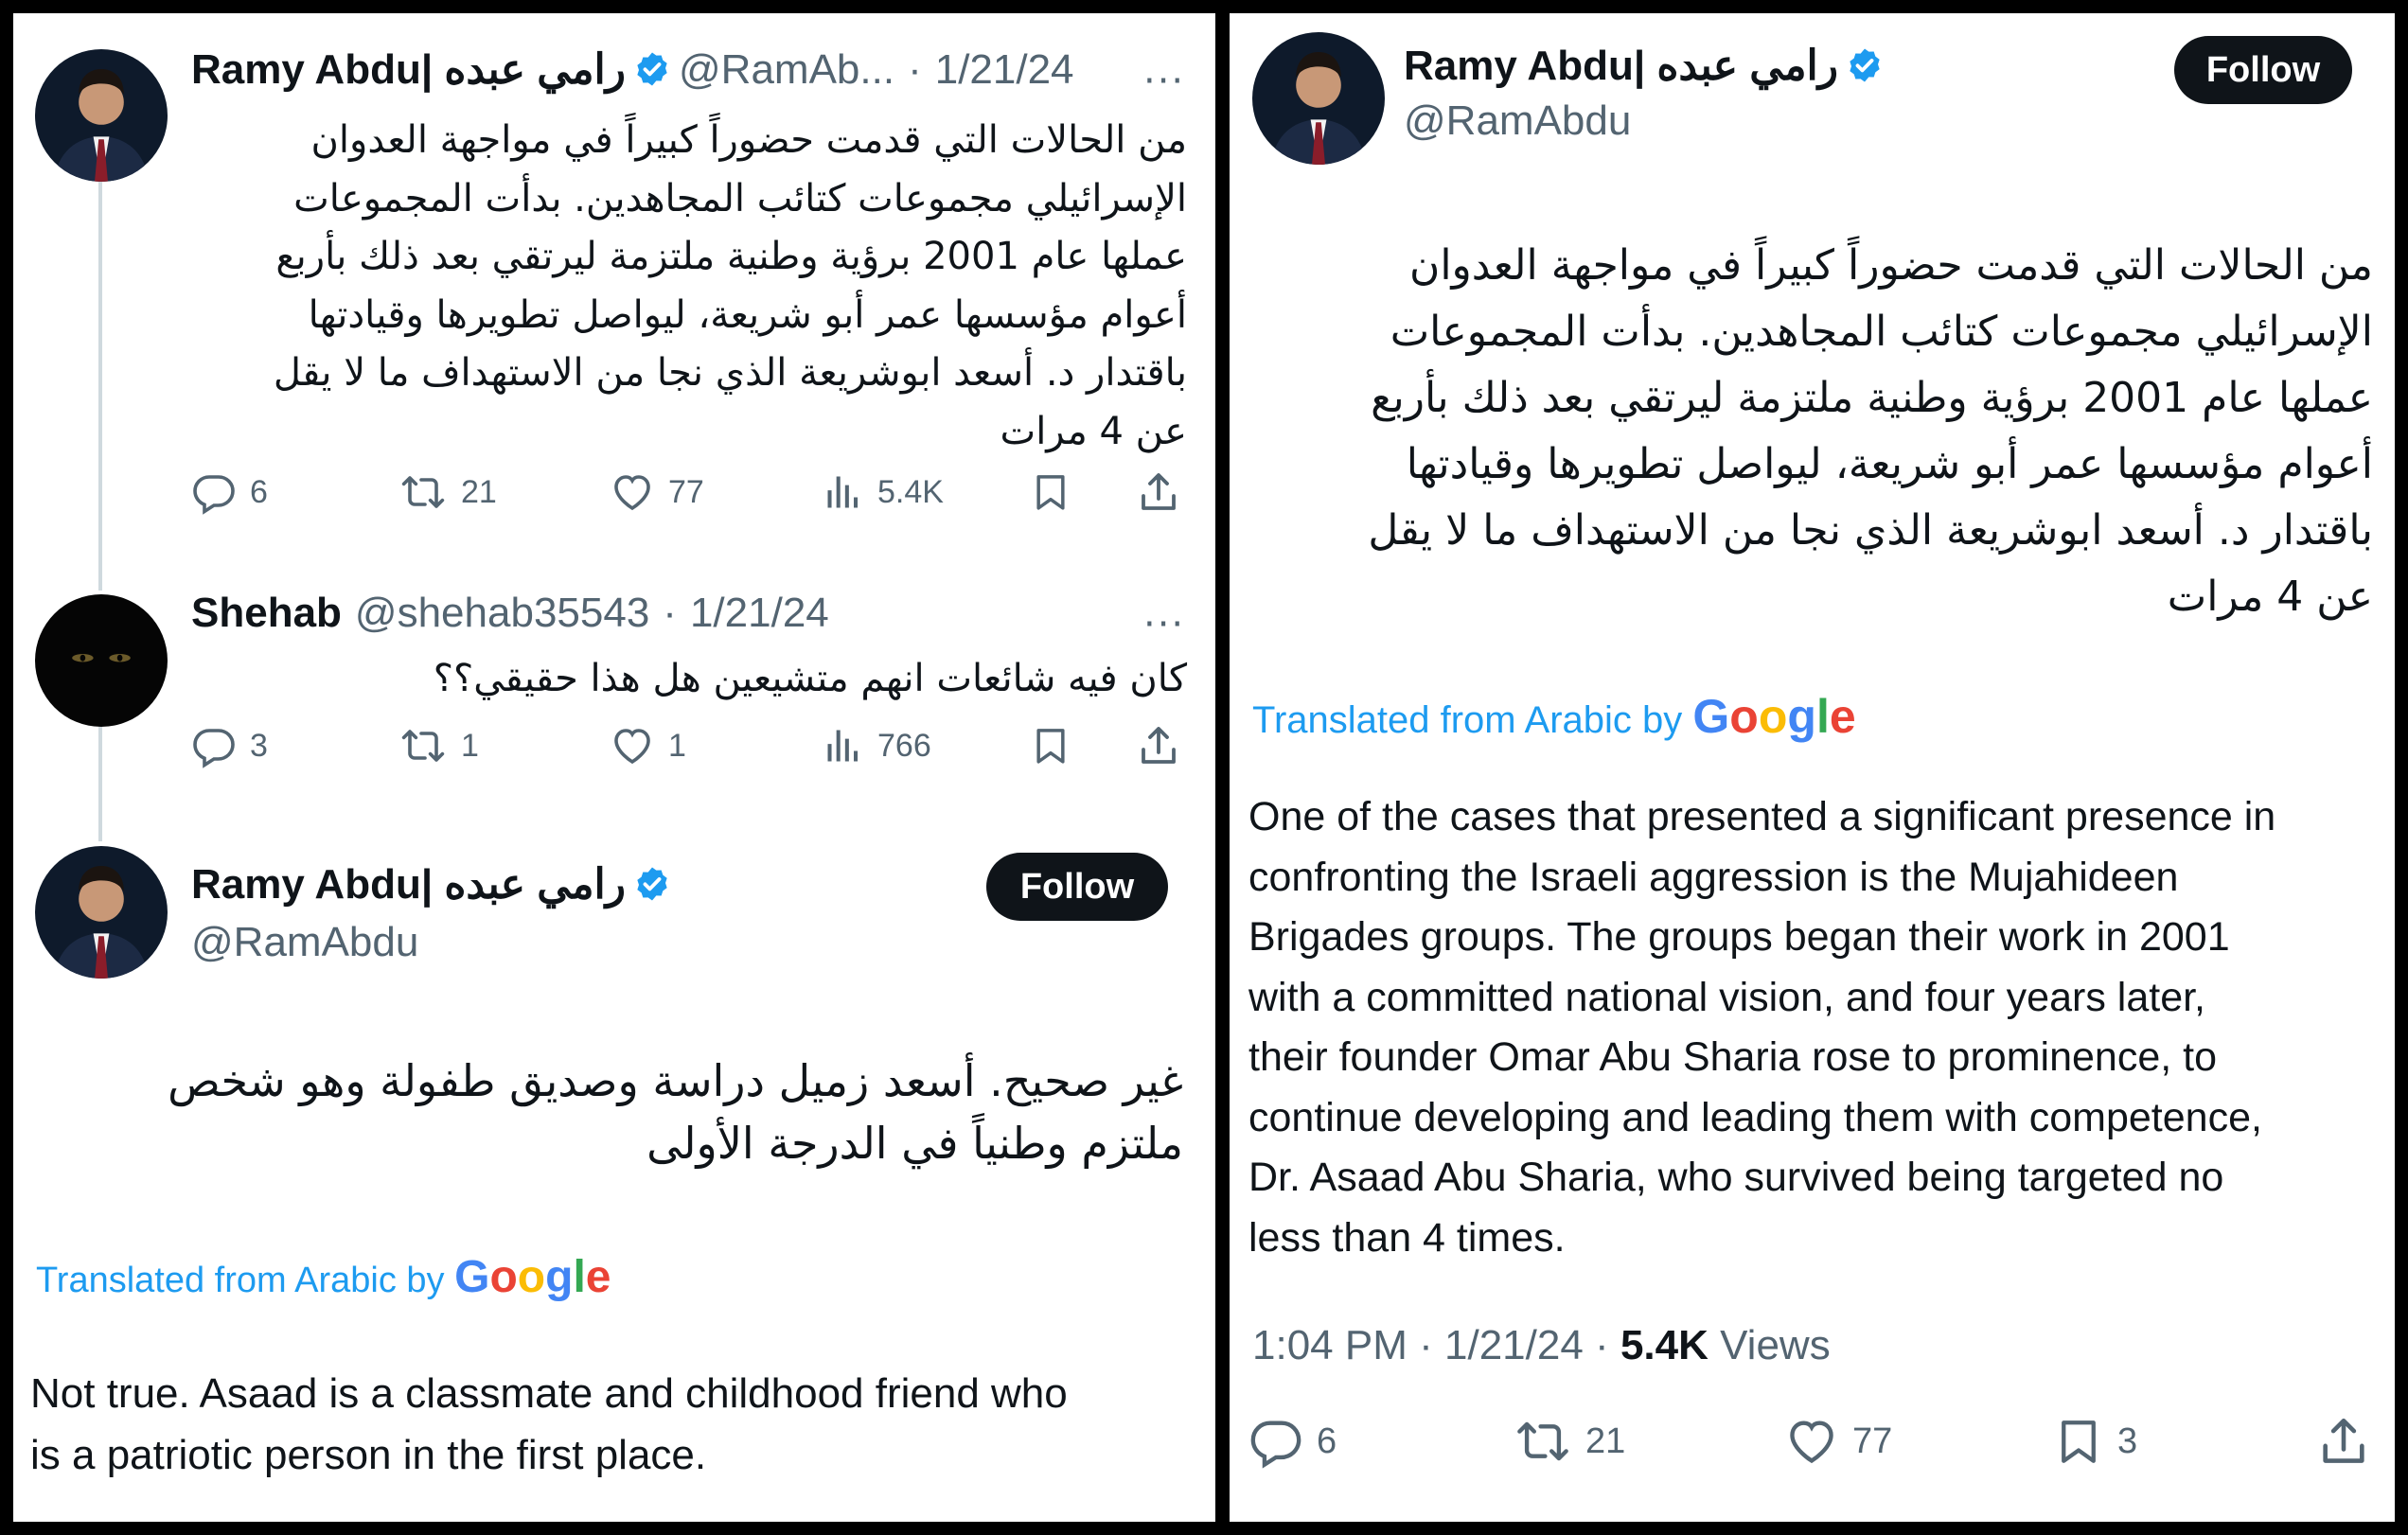 The width and height of the screenshot is (2408, 1535). I want to click on views-label: Views, so click(1775, 1345).